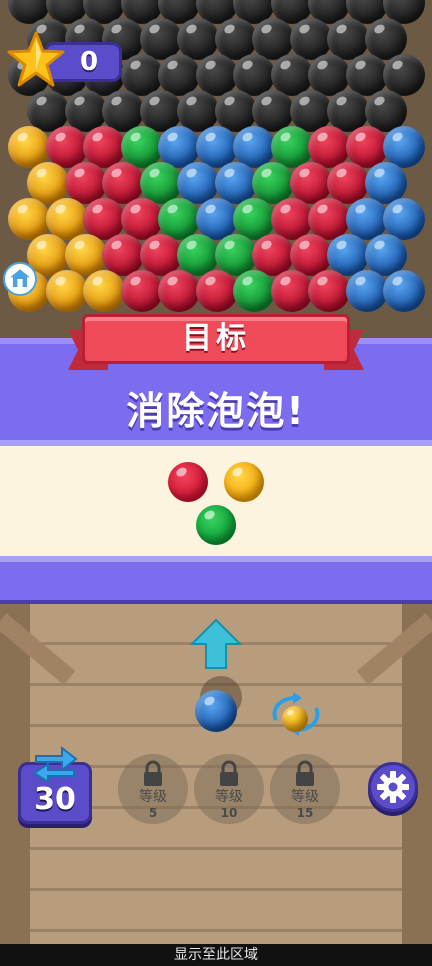  What do you see at coordinates (244, 482) in the screenshot?
I see `goal-bubble-yellow` at bounding box center [244, 482].